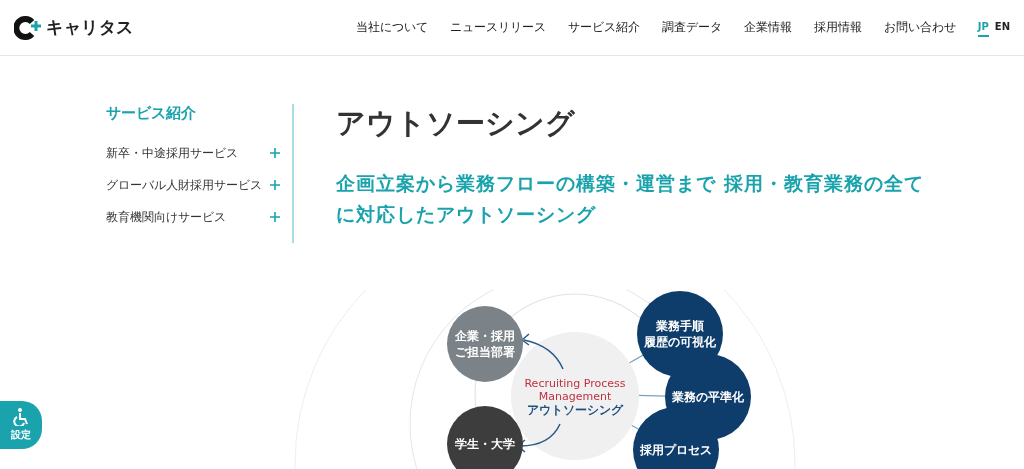  I want to click on node-label: 採用プロセス, so click(676, 450).